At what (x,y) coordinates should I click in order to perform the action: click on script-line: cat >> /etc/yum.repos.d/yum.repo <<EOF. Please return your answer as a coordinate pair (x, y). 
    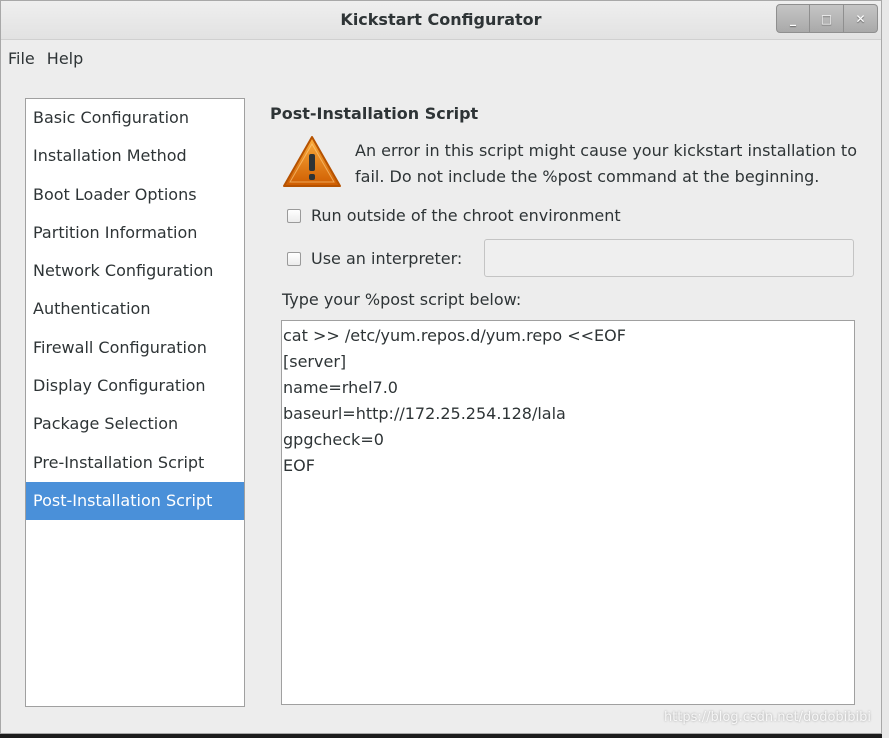
    Looking at the image, I should click on (454, 335).